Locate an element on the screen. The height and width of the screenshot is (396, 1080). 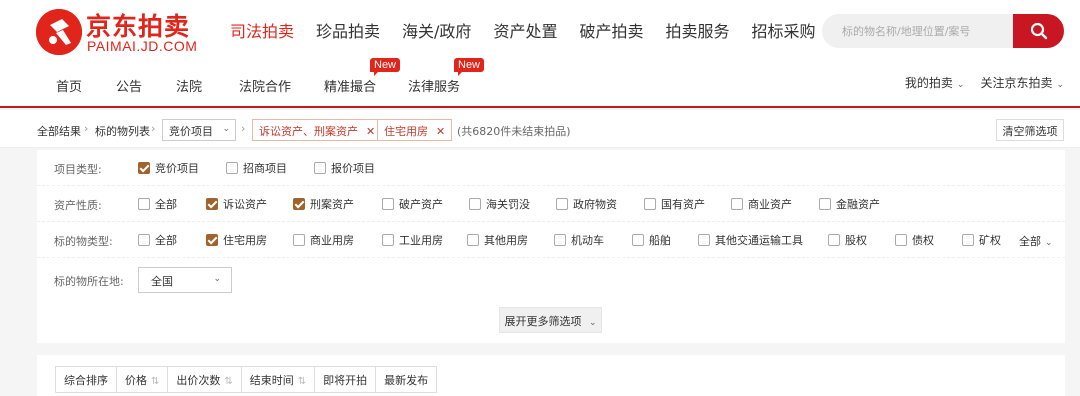
sub-nav-notice: 公告 is located at coordinates (129, 85).